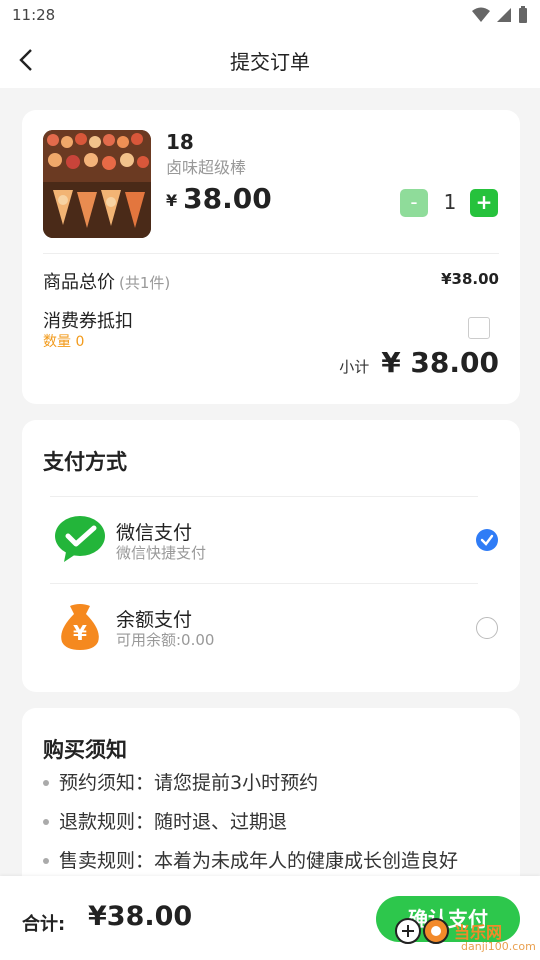 The width and height of the screenshot is (540, 960). I want to click on quantity-decrease-button: -, so click(414, 203).